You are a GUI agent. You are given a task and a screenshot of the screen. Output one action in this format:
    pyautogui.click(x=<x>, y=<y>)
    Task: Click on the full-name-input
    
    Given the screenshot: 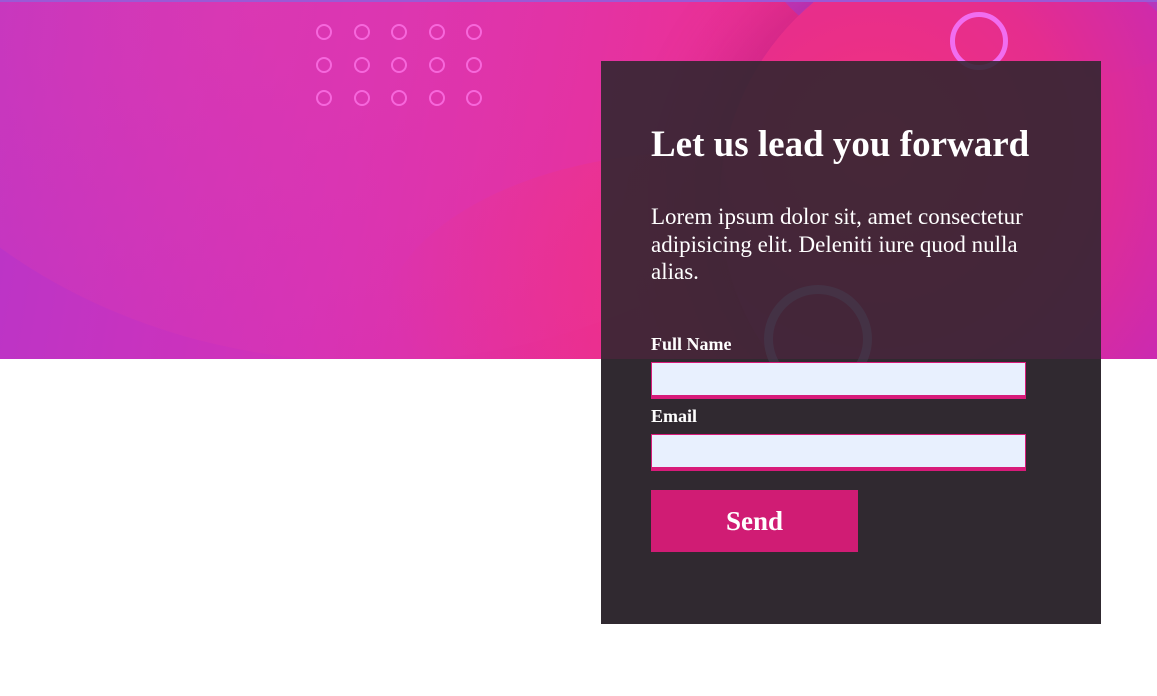 What is the action you would take?
    pyautogui.click(x=838, y=380)
    